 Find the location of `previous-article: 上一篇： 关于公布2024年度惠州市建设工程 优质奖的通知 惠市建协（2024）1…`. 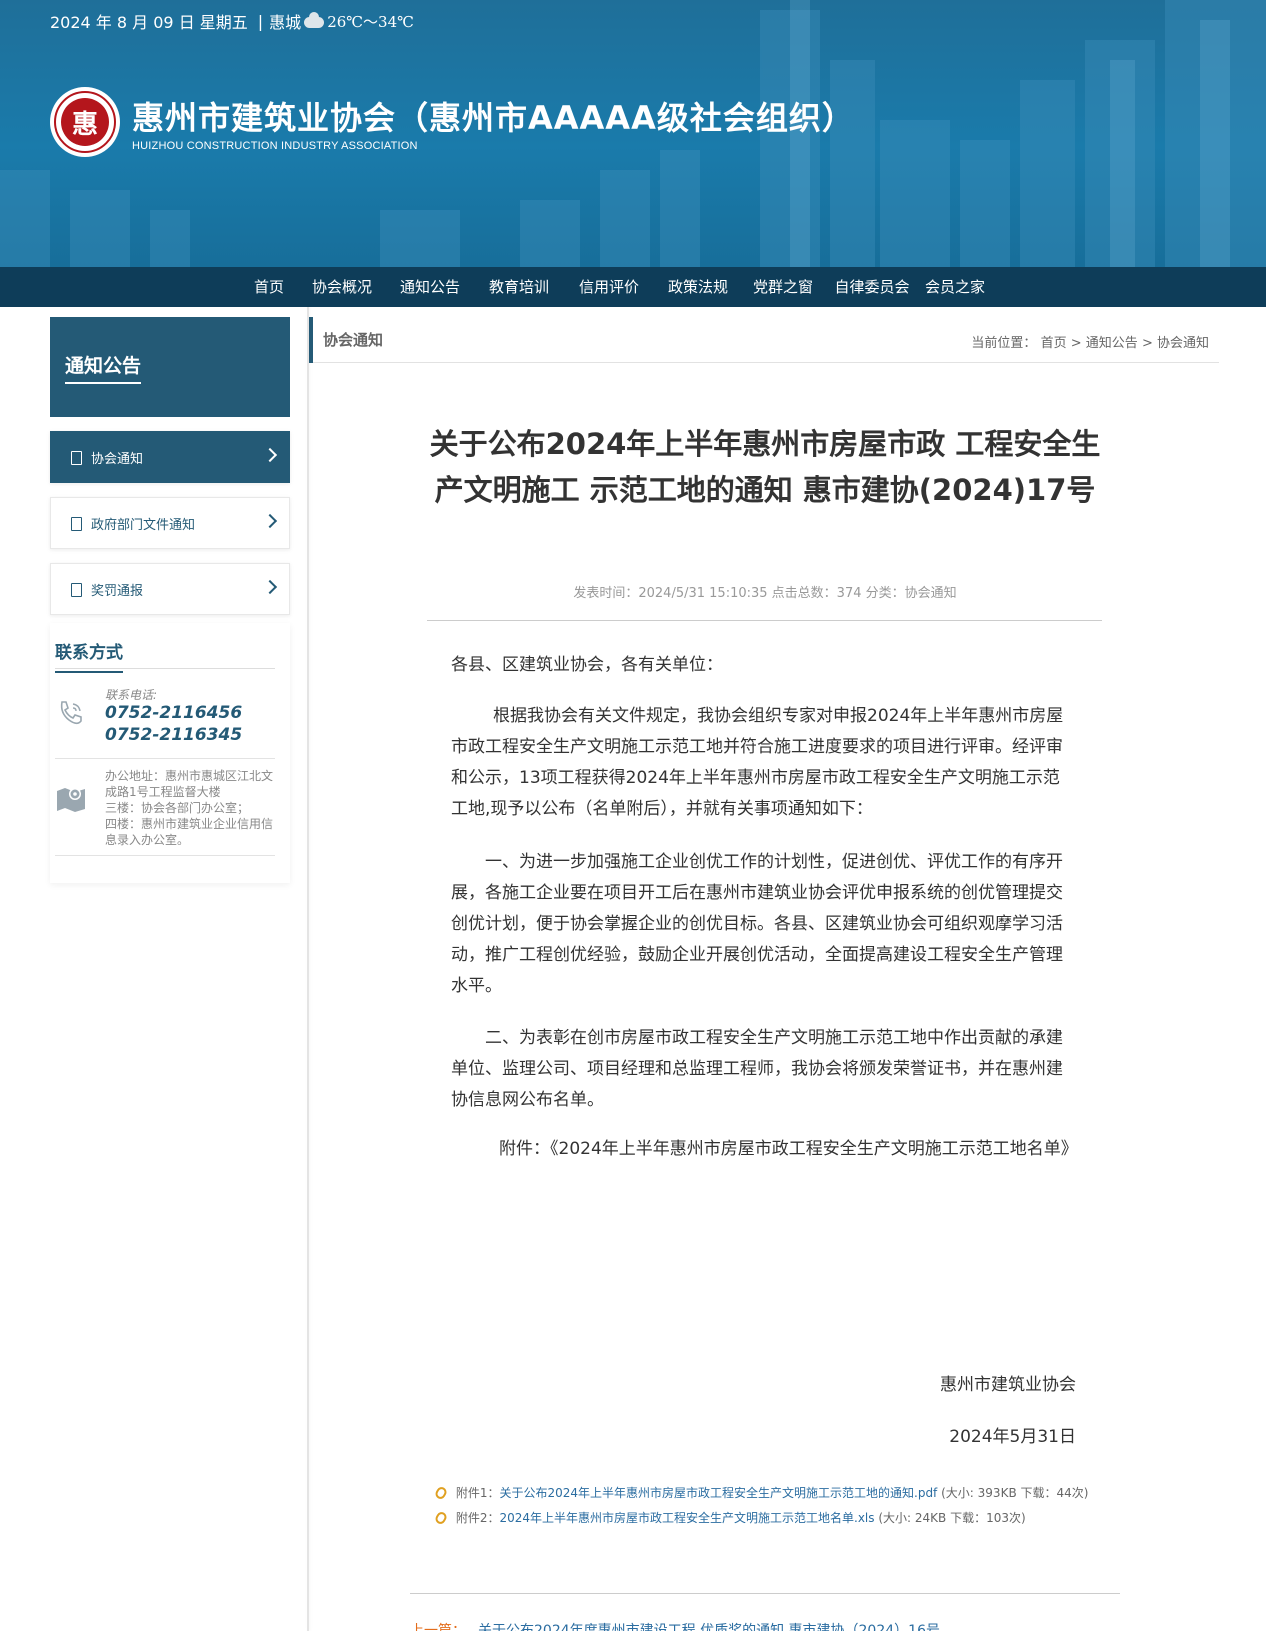

previous-article: 上一篇： 关于公布2024年度惠州市建设工程 优质奖的通知 惠市建协（2024）1… is located at coordinates (675, 1625).